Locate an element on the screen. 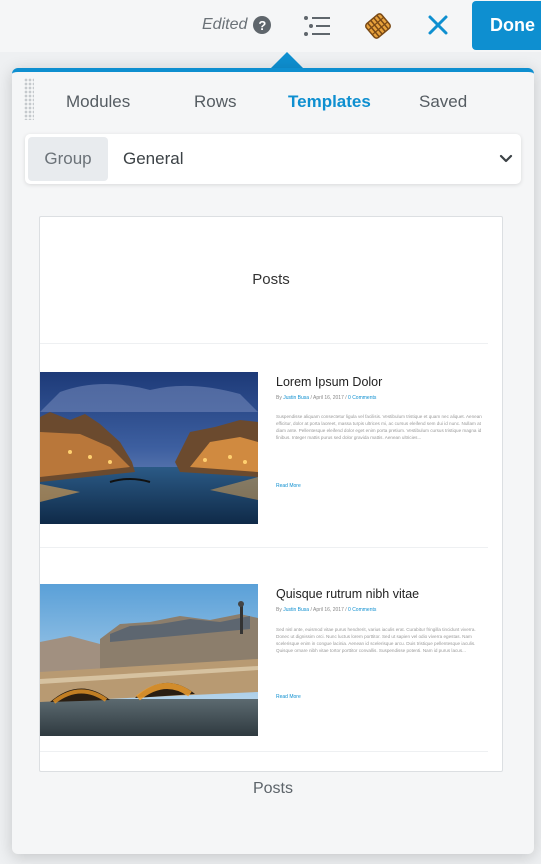 Image resolution: width=541 pixels, height=864 pixels. close-icon is located at coordinates (438, 25).